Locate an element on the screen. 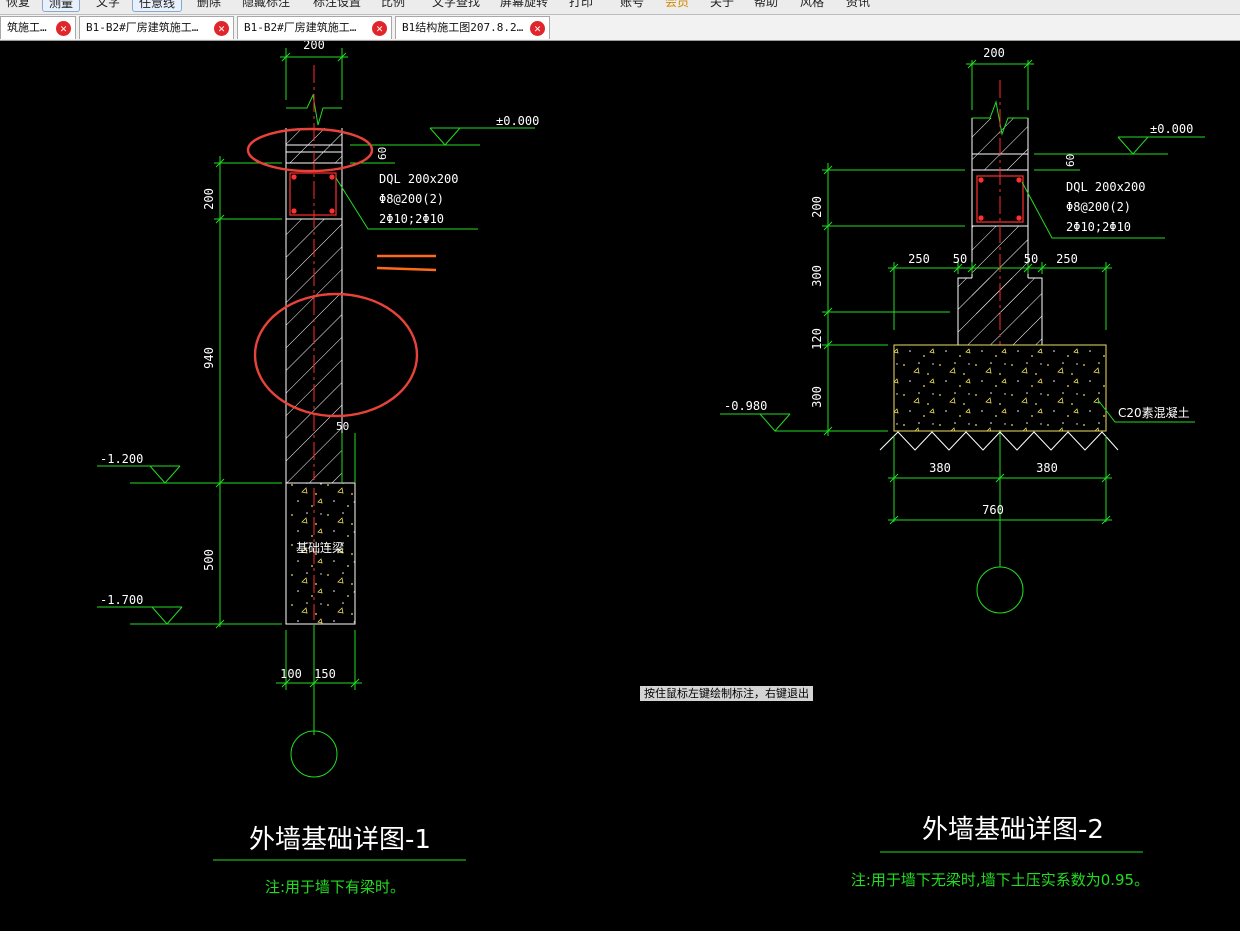 Image resolution: width=1240 pixels, height=931 pixels. dim-60-label: 60 is located at coordinates (382, 153).